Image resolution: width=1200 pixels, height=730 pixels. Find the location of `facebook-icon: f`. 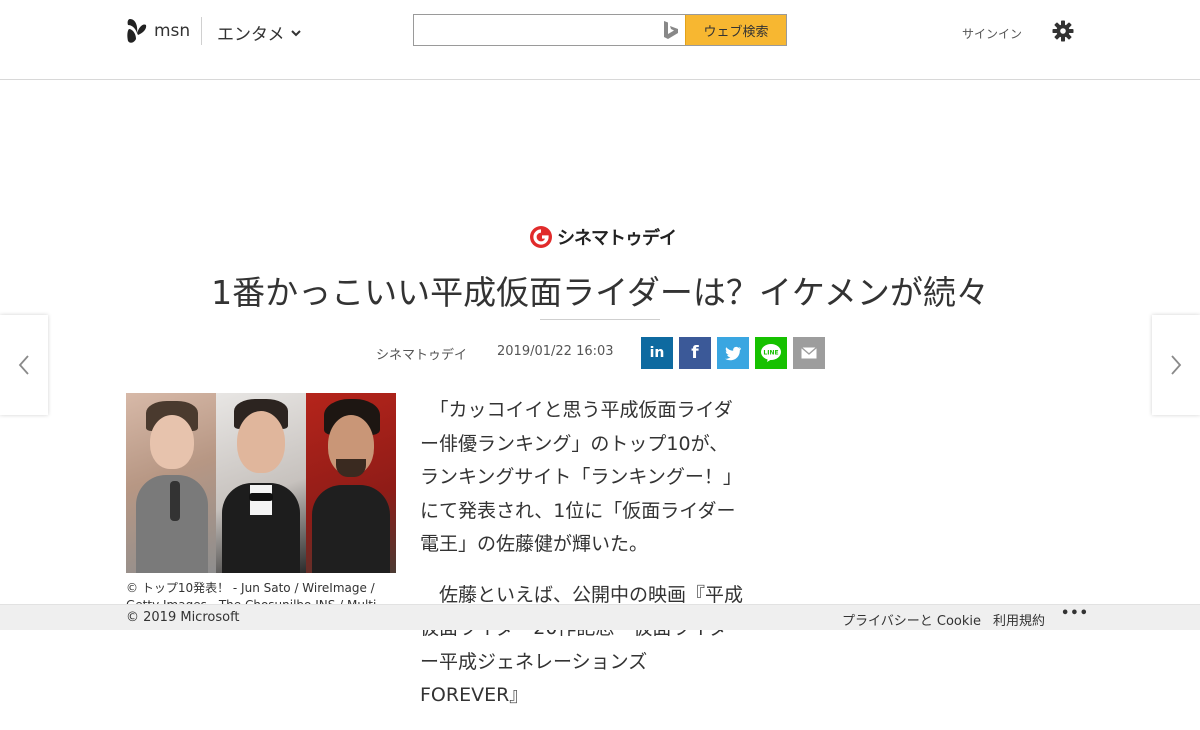

facebook-icon: f is located at coordinates (695, 353).